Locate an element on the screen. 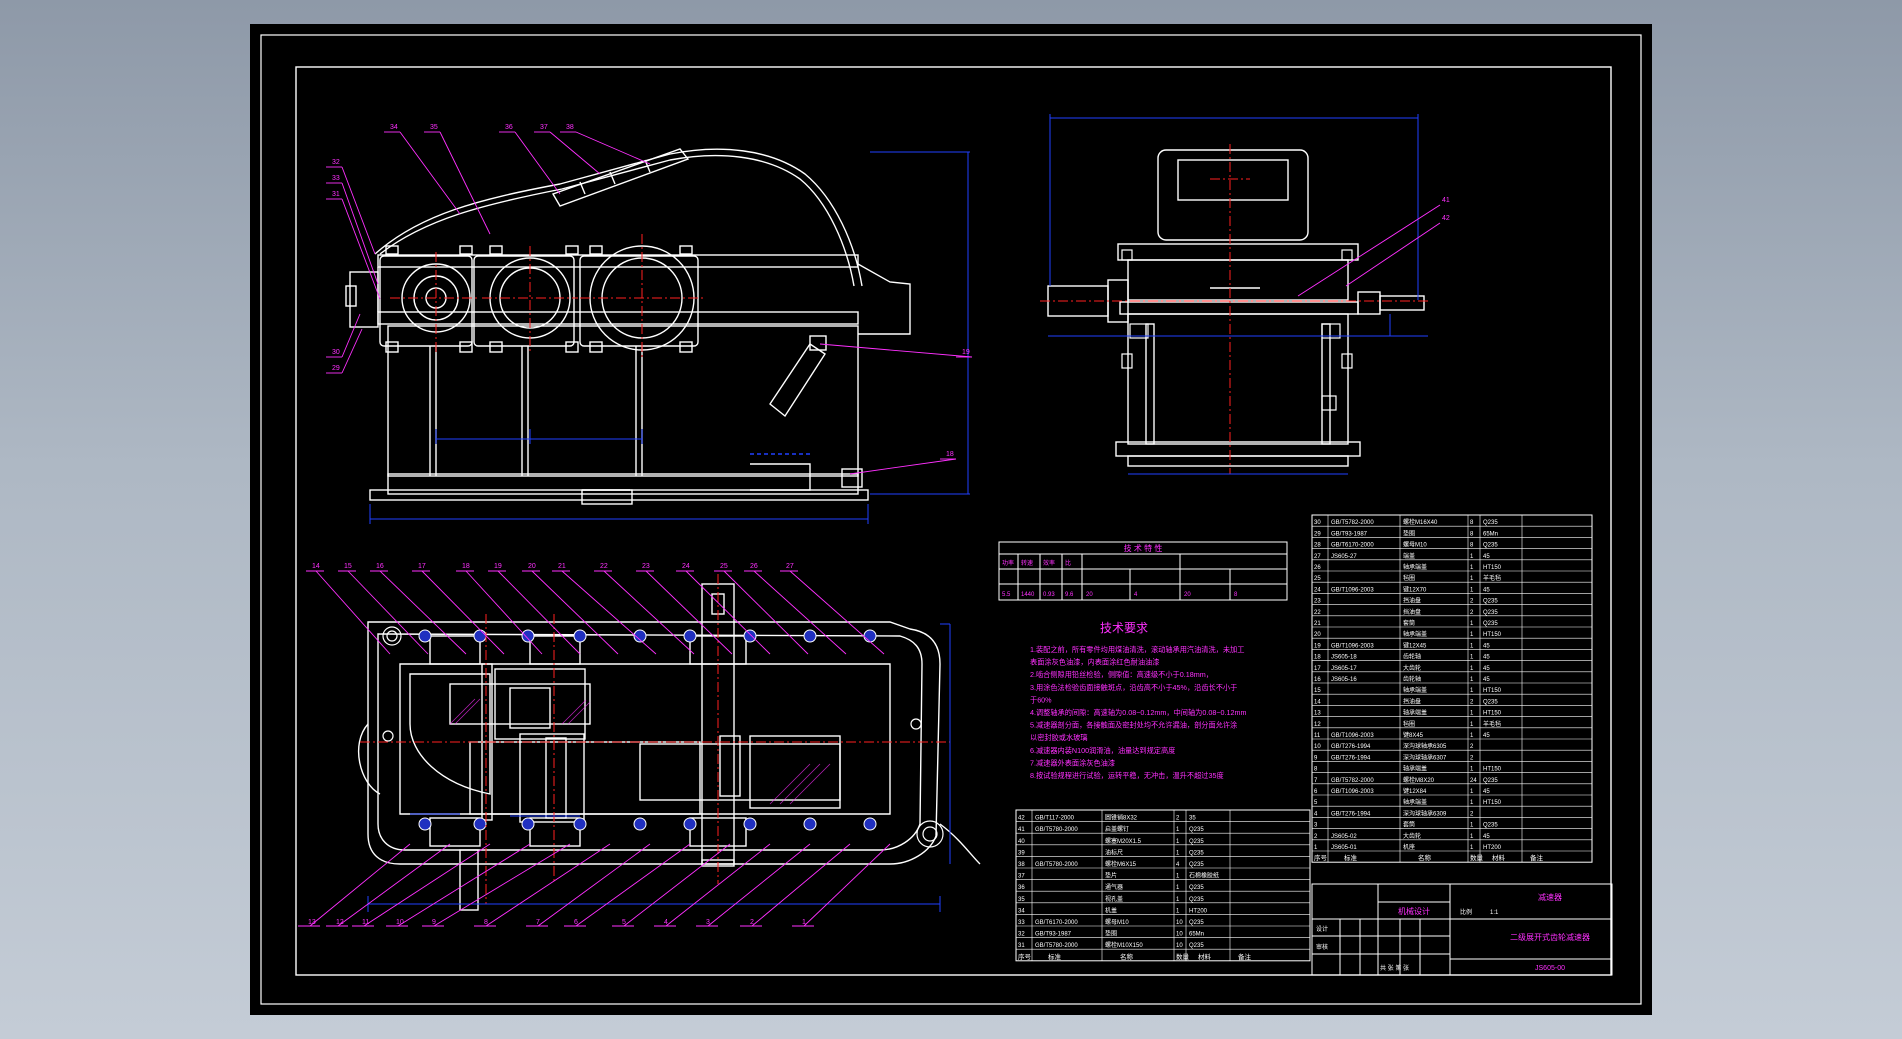  leader-label: 31 is located at coordinates (336, 194).